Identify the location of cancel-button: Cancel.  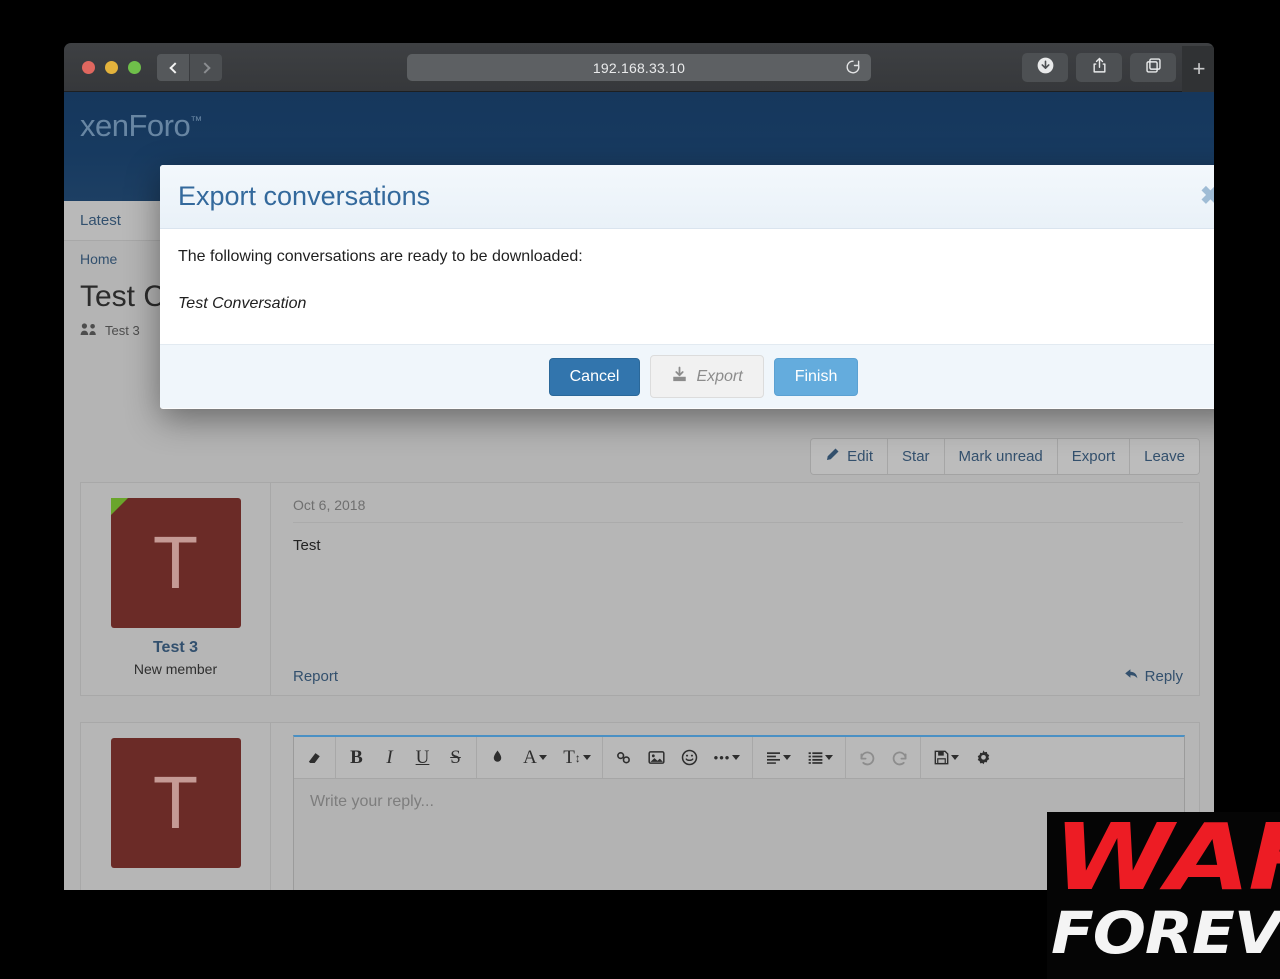
(594, 376).